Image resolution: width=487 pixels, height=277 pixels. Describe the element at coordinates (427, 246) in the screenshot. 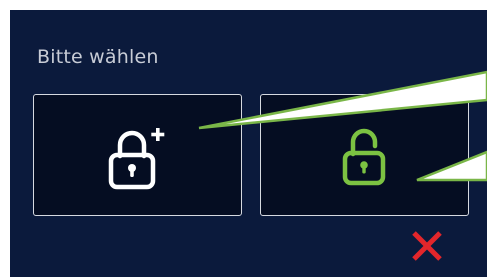

I see `close-icon` at that location.